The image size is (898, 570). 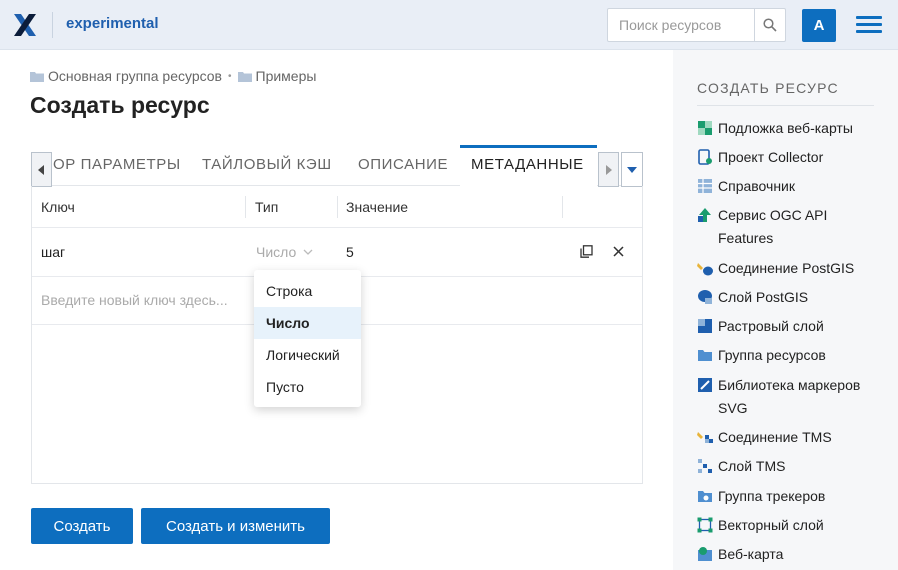 I want to click on sidebar-item-collector-project: Проект Collector, so click(x=789, y=157).